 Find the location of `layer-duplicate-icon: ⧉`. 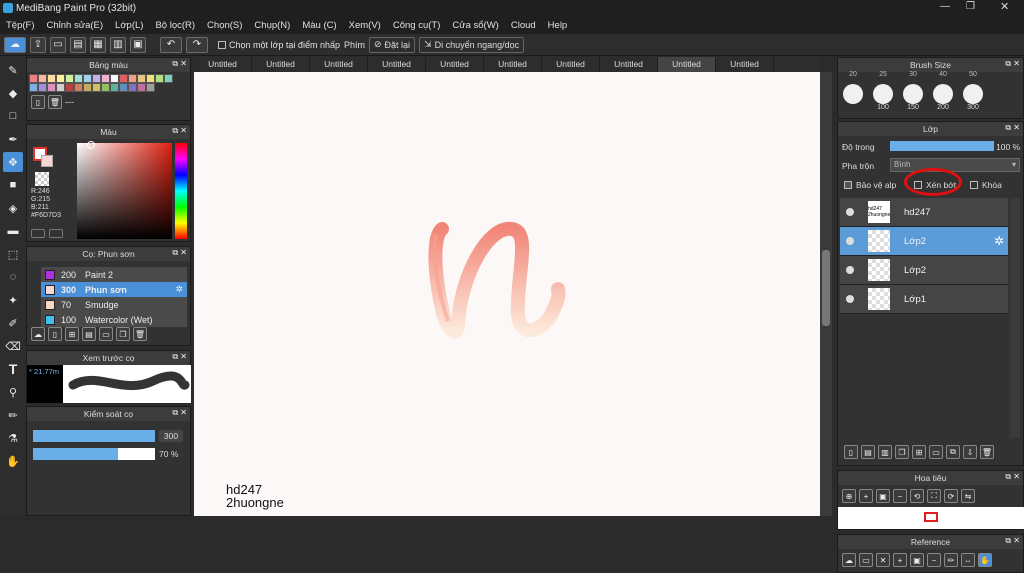

layer-duplicate-icon: ⧉ is located at coordinates (953, 452).